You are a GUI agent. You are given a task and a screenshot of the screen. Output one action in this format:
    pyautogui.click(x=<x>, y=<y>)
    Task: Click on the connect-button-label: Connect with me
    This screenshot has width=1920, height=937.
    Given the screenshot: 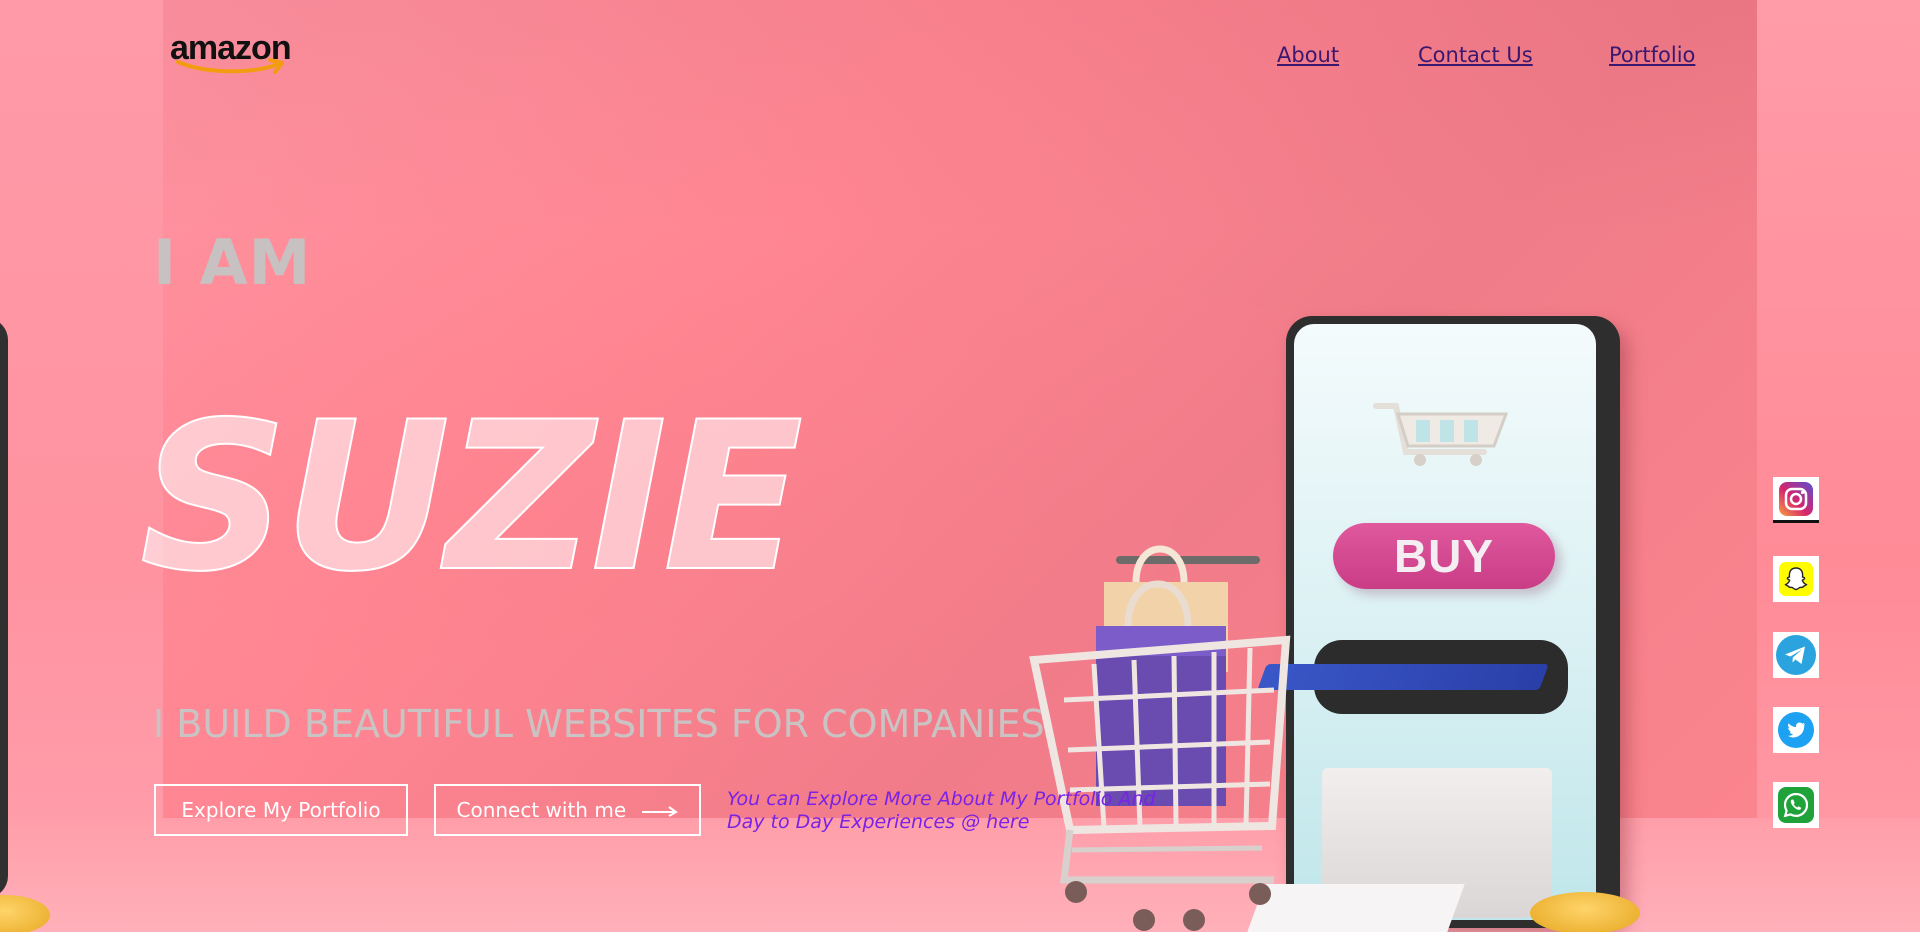 What is the action you would take?
    pyautogui.click(x=541, y=810)
    